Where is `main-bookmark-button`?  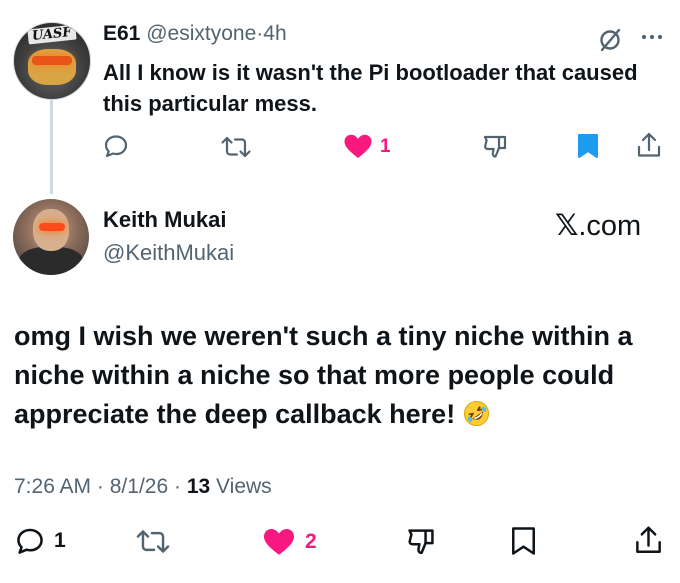
main-bookmark-button is located at coordinates (523, 541).